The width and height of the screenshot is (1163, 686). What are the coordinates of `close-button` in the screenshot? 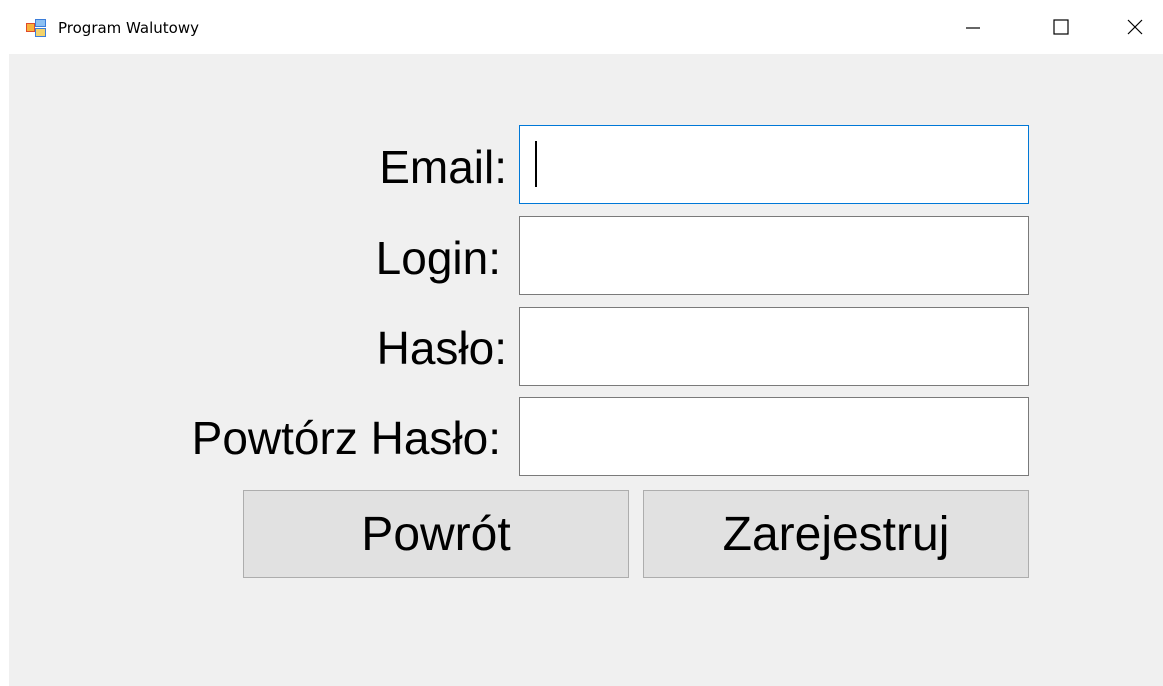 It's located at (1135, 27).